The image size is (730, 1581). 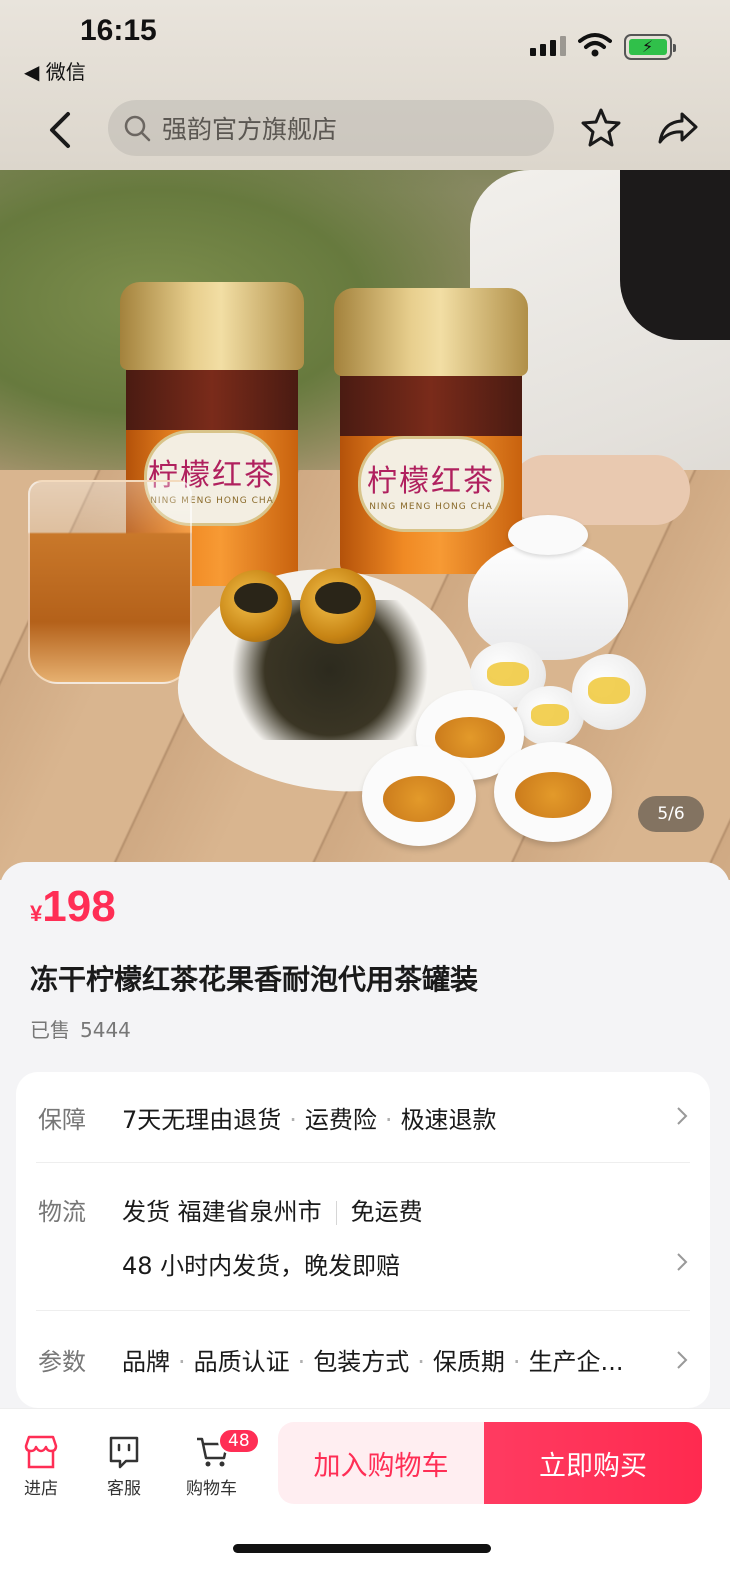 I want to click on back-to-wechat: ◀ 微信, so click(x=55, y=70).